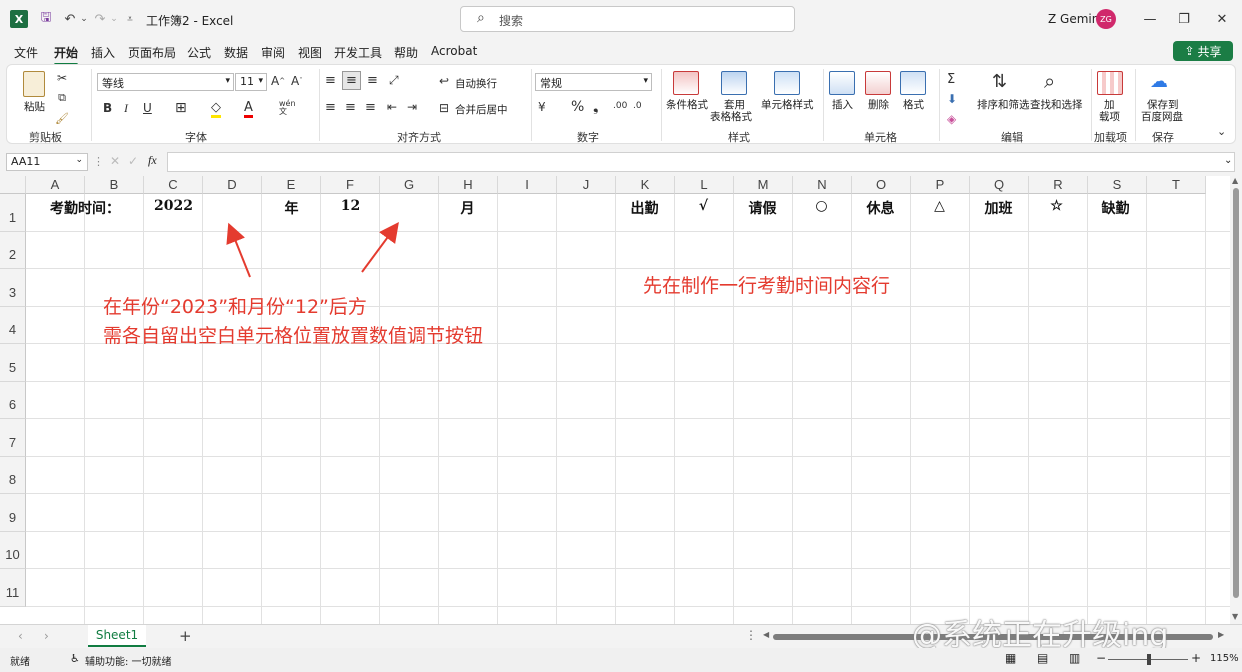  I want to click on scroll-right-icon: ▶, so click(1221, 634).